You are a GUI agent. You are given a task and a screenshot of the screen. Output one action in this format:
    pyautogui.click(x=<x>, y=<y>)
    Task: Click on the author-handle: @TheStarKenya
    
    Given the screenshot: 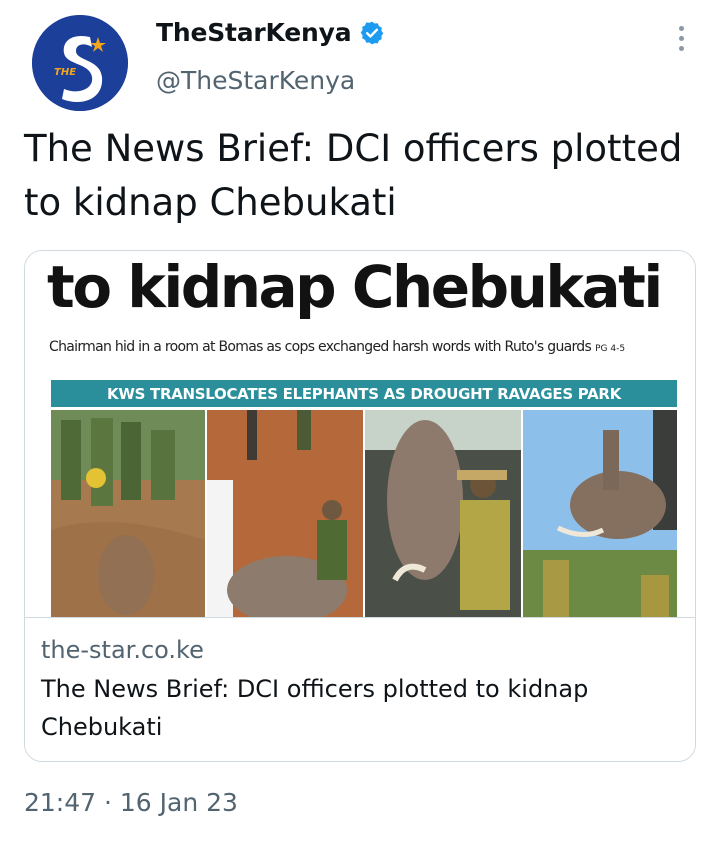 What is the action you would take?
    pyautogui.click(x=255, y=80)
    